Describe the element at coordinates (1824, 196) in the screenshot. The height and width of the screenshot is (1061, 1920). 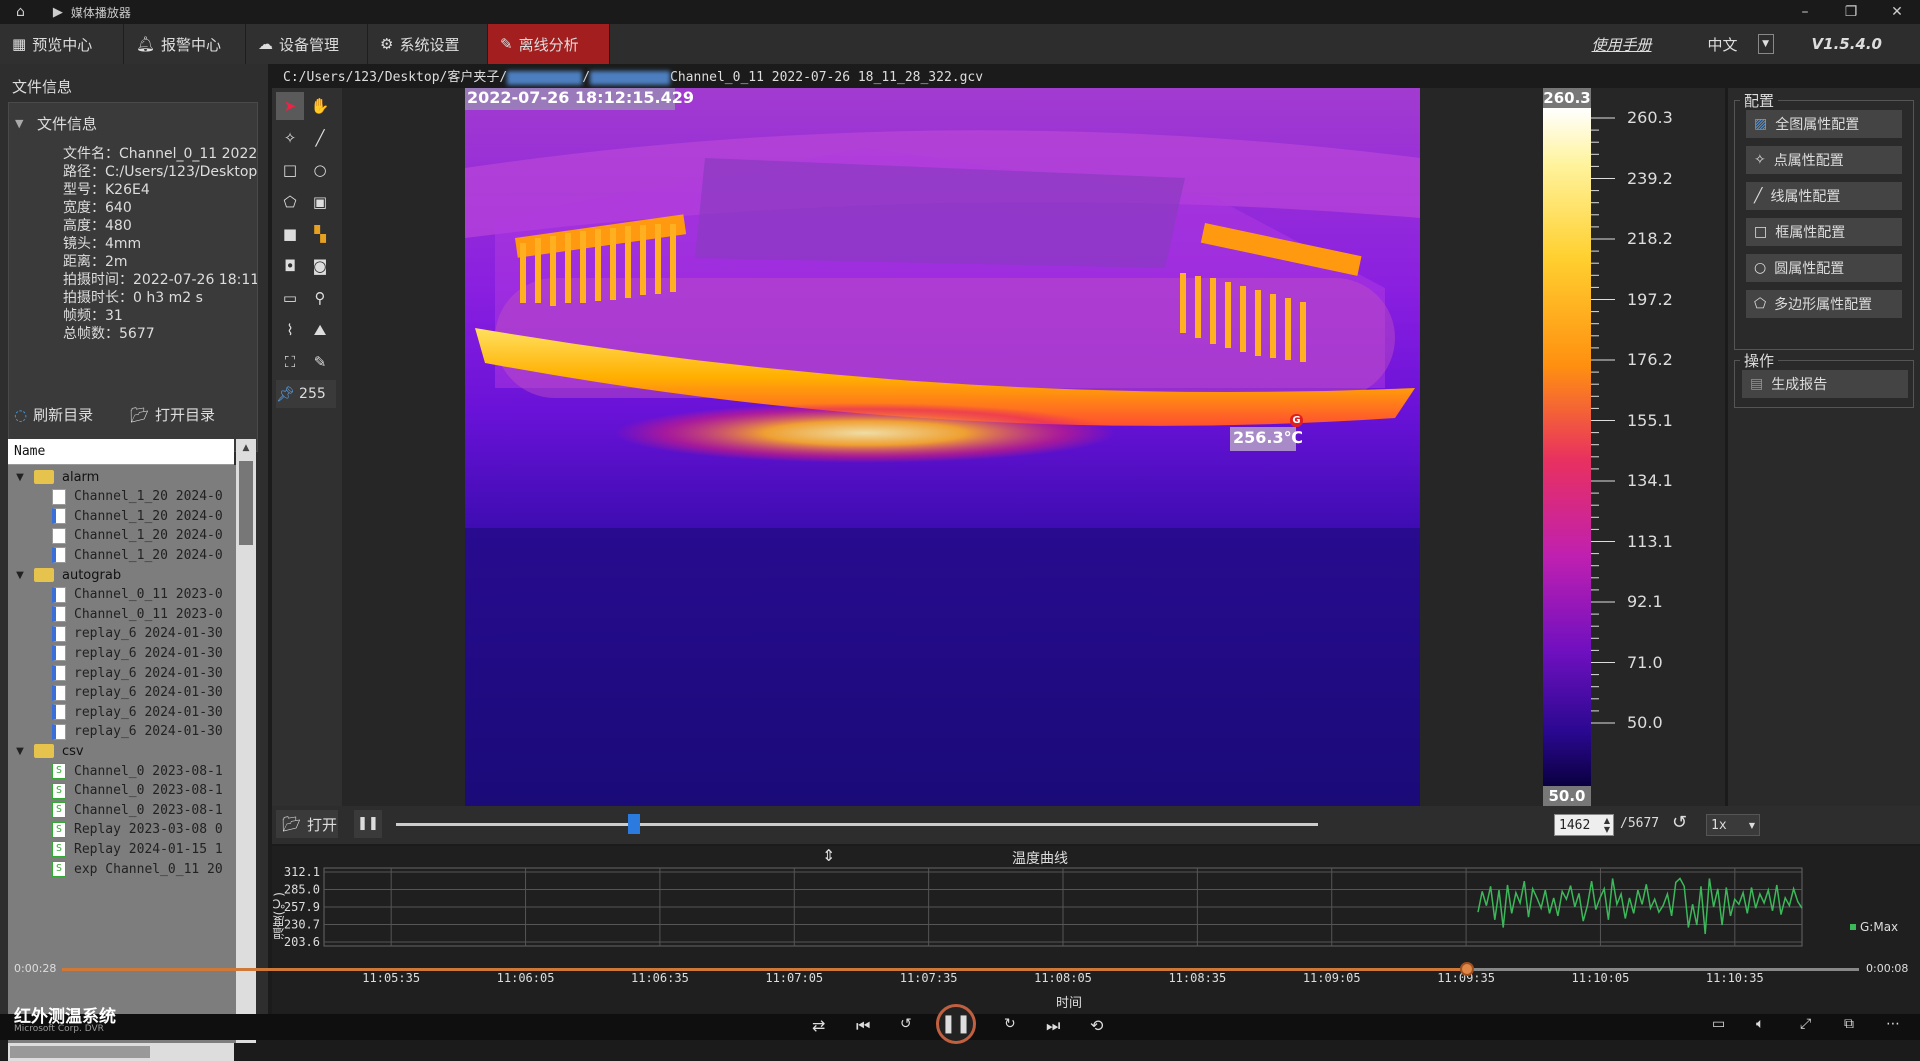
I see `config-button-line: ╱ 线属性配置` at that location.